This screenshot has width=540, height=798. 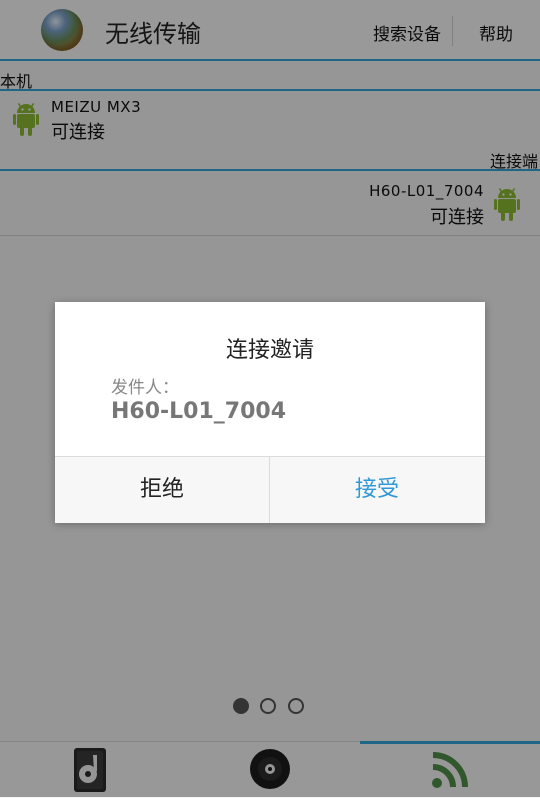 What do you see at coordinates (199, 411) in the screenshot?
I see `sender-name: H60-L01_7004` at bounding box center [199, 411].